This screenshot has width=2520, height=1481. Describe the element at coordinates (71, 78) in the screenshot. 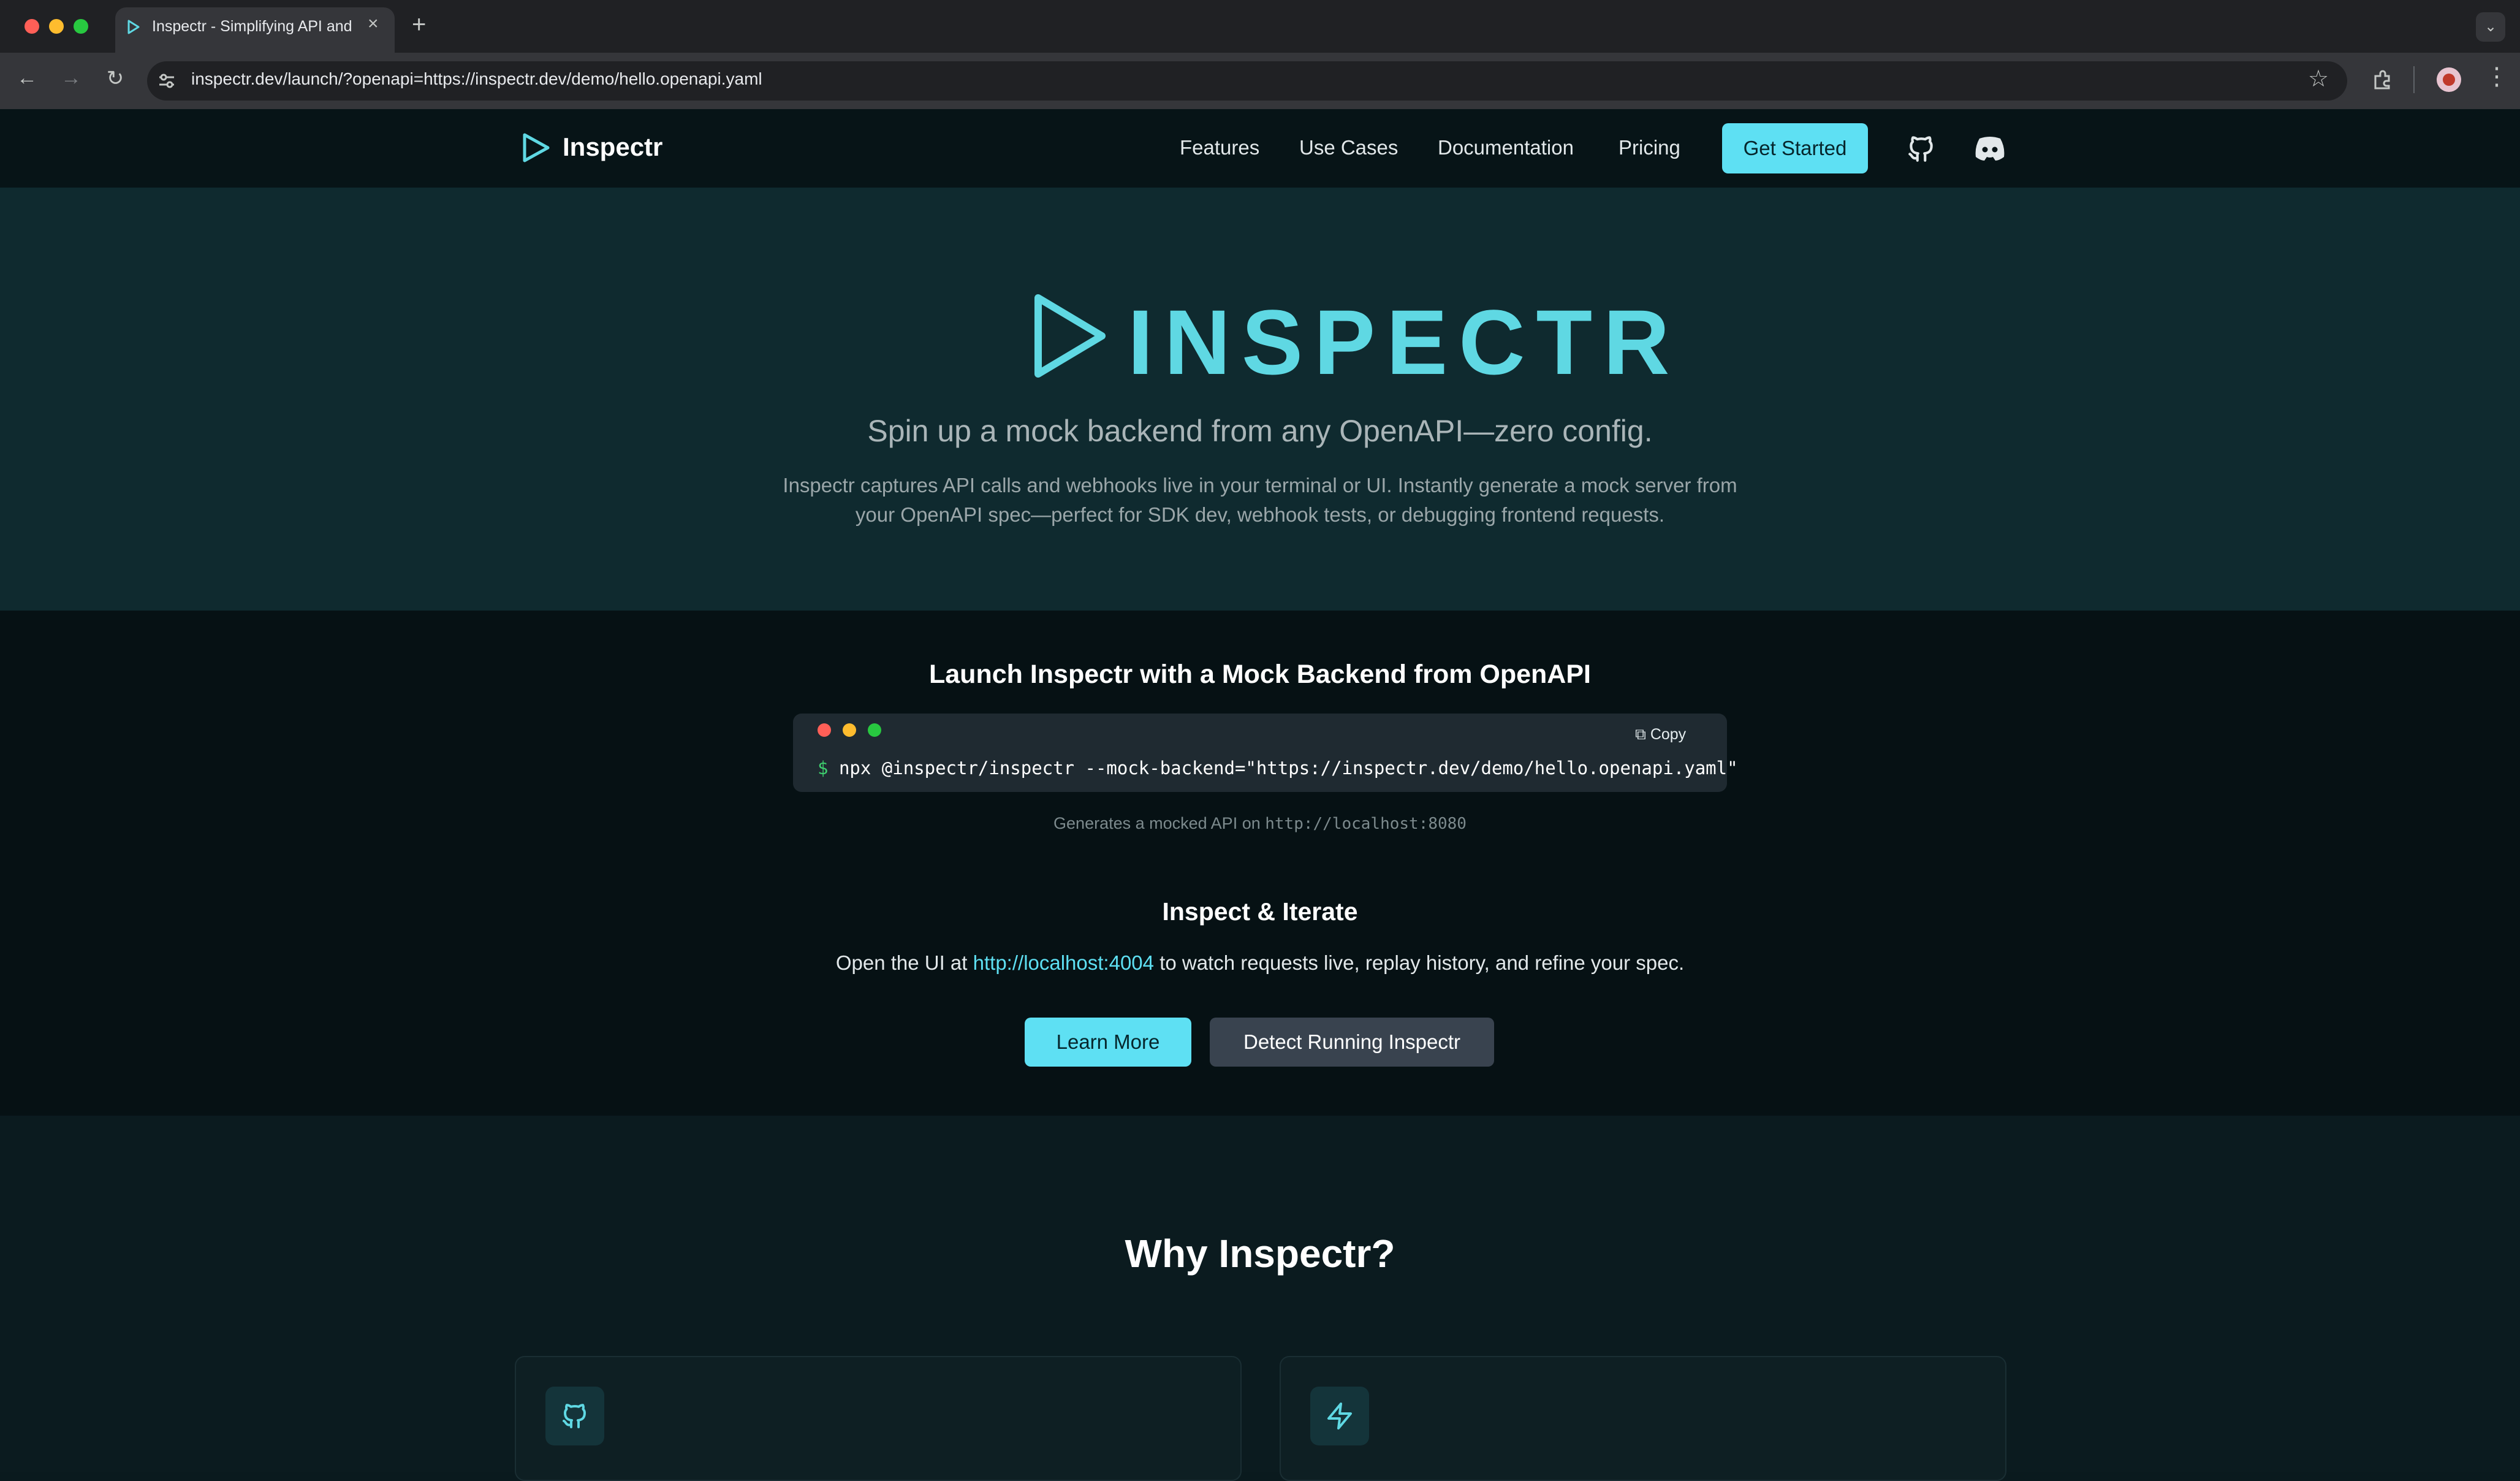

I see `forward-icon: →` at that location.